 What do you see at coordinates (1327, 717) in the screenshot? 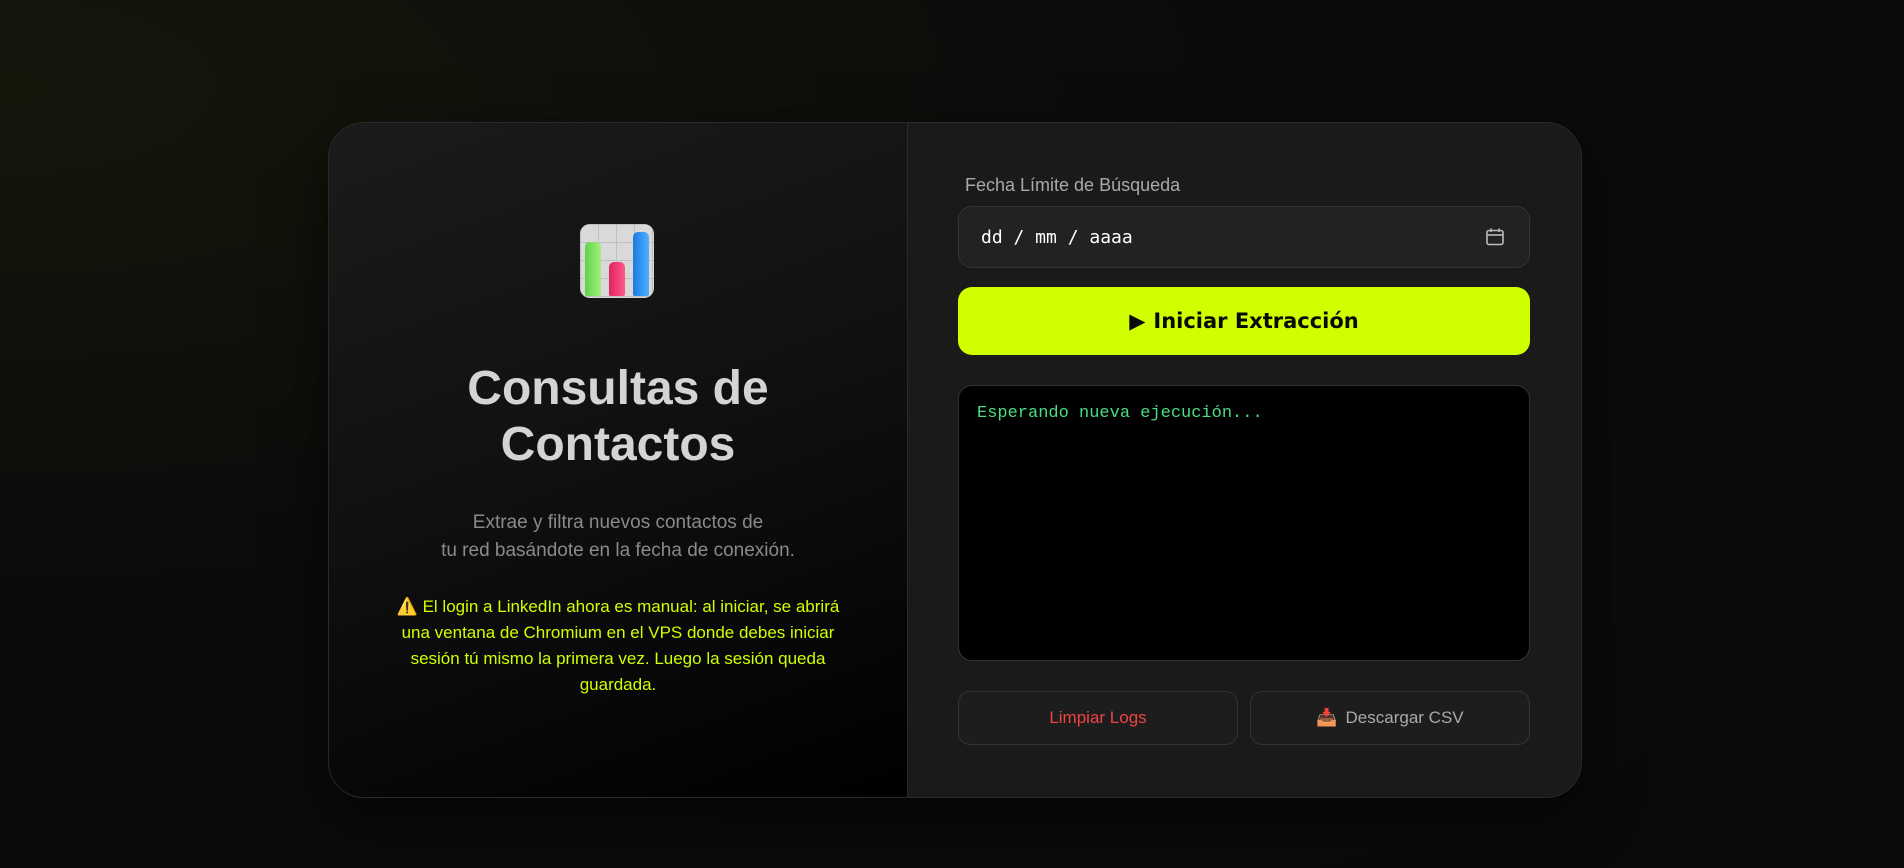
I see `inbox-tray-icon: 📥` at bounding box center [1327, 717].